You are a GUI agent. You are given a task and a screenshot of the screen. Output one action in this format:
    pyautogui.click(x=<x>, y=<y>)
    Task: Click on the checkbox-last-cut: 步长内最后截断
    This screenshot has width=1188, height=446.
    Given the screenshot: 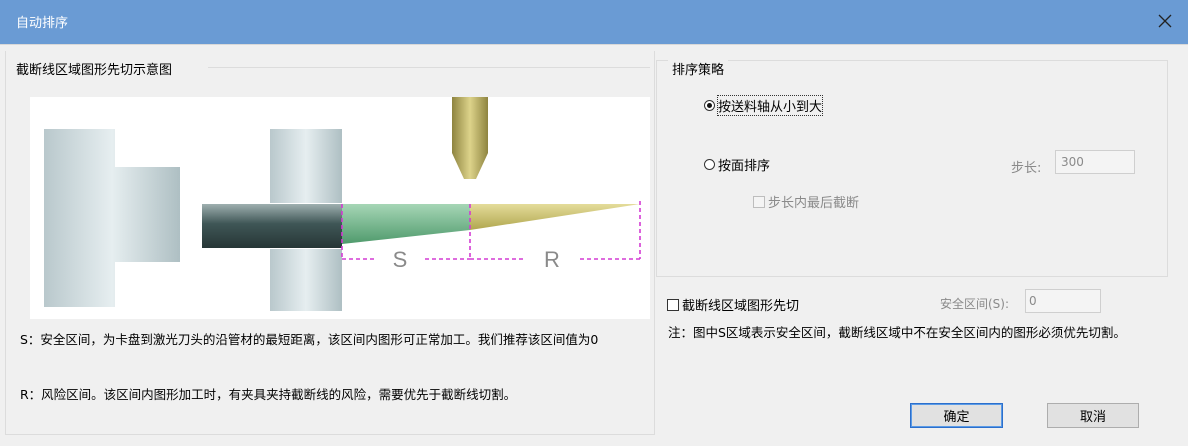 What is the action you would take?
    pyautogui.click(x=806, y=201)
    